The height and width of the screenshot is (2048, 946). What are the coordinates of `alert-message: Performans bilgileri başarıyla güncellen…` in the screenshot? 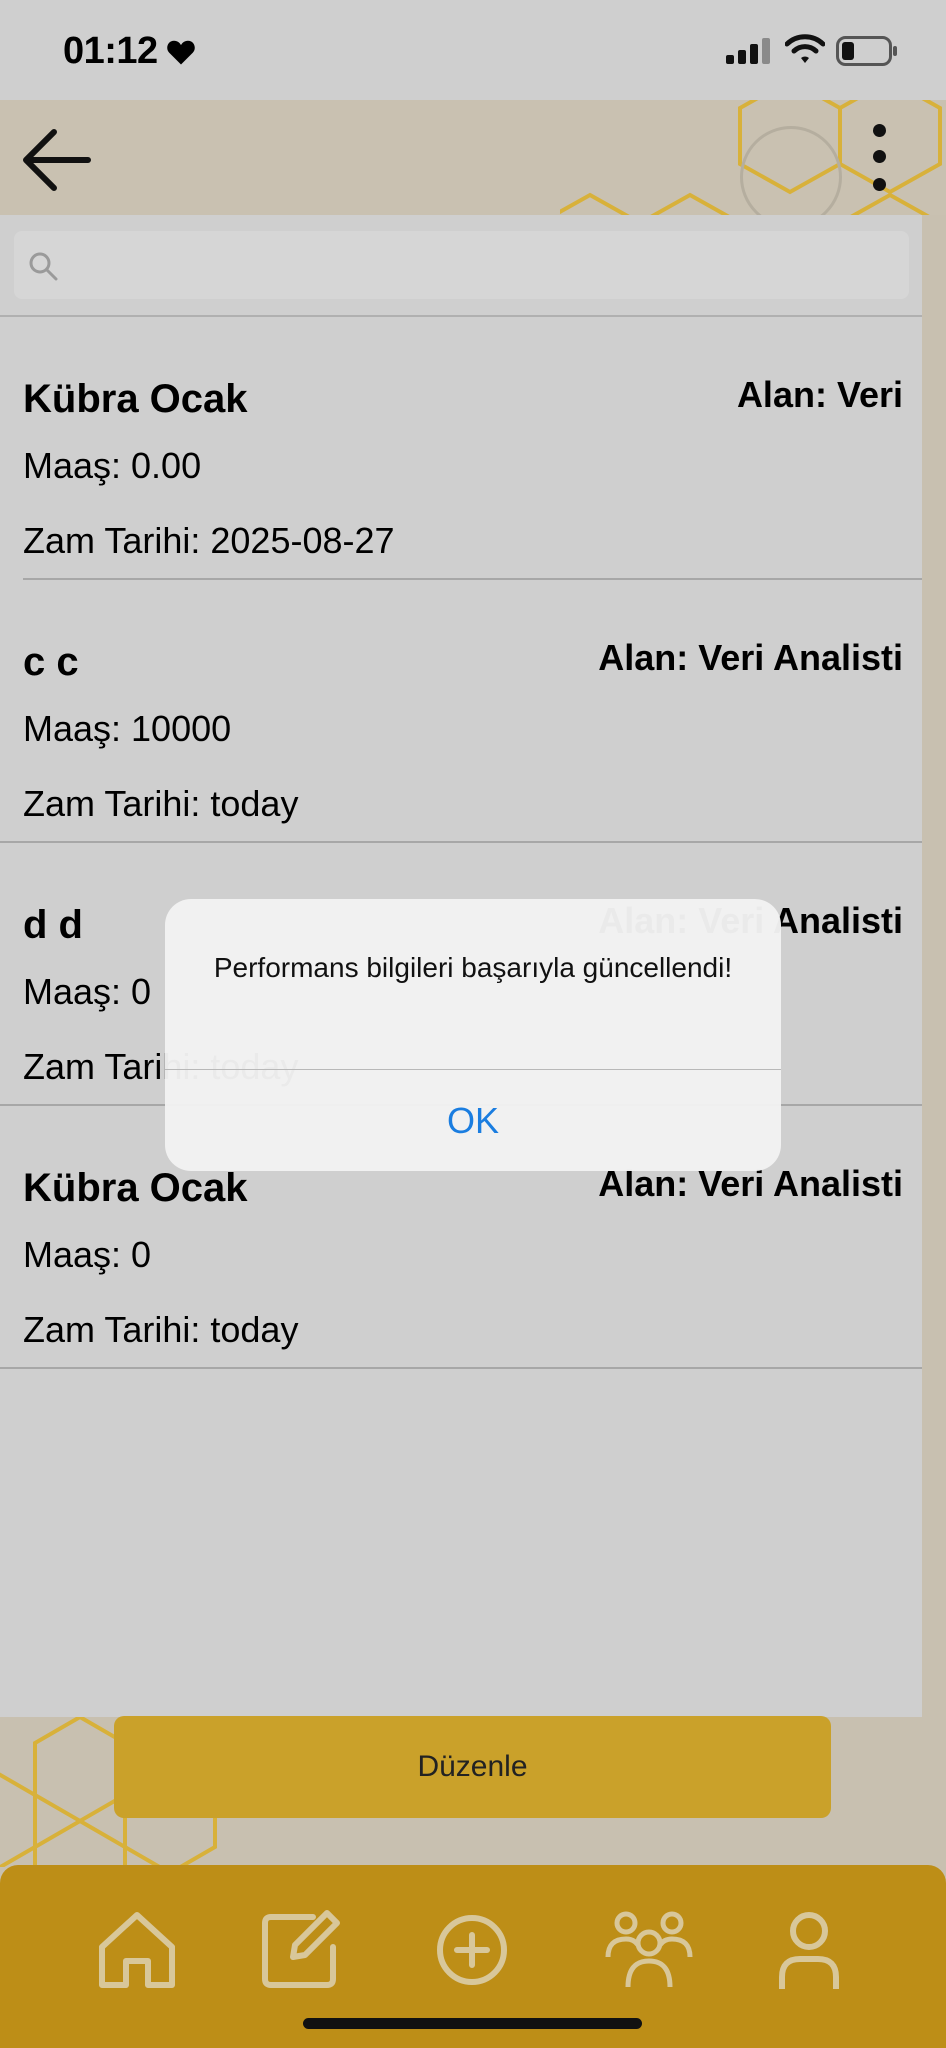 It's located at (473, 967).